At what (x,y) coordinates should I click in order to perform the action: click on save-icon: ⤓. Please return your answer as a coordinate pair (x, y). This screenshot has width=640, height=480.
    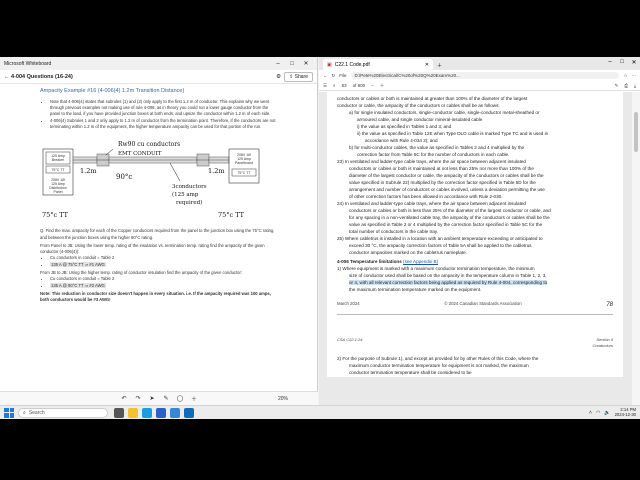
    Looking at the image, I should click on (635, 85).